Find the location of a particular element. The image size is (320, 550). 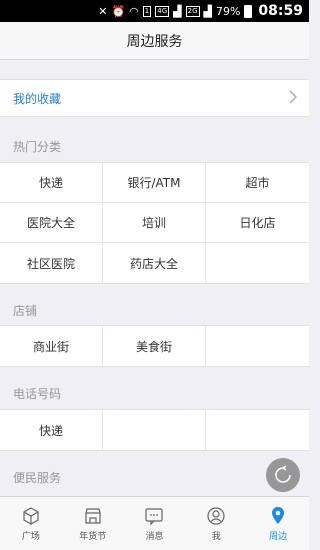

battery-icon is located at coordinates (248, 11).